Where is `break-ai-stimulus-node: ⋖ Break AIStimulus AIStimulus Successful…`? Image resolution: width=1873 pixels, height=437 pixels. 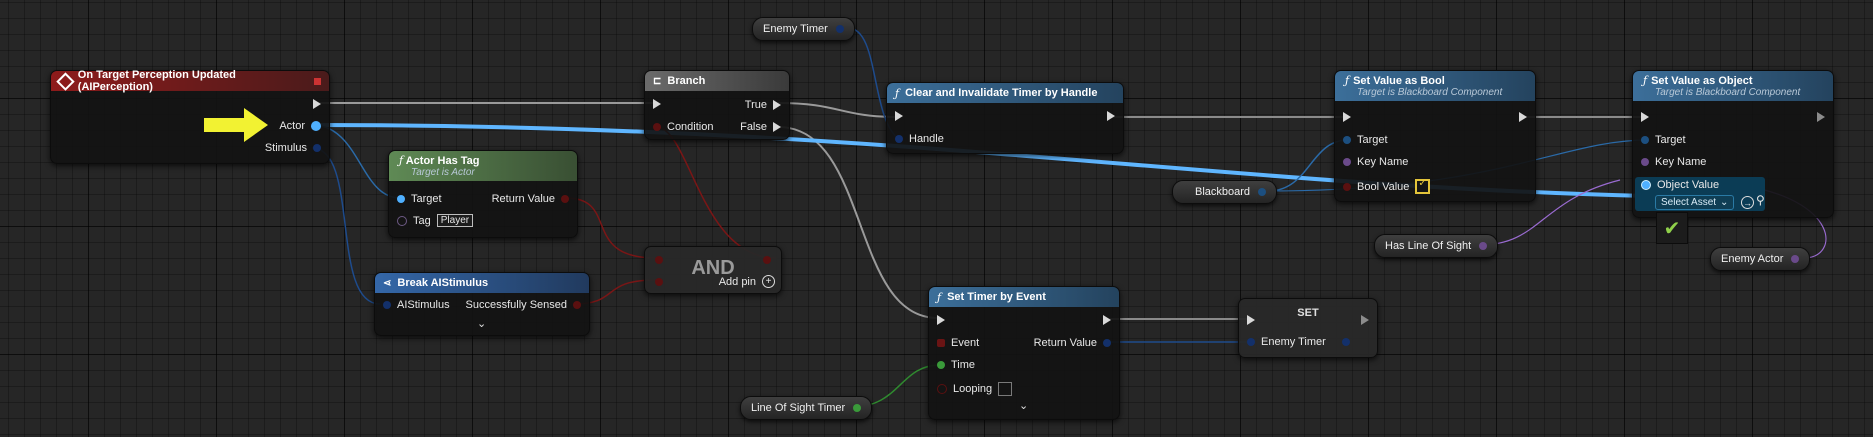 break-ai-stimulus-node: ⋖ Break AIStimulus AIStimulus Successful… is located at coordinates (482, 304).